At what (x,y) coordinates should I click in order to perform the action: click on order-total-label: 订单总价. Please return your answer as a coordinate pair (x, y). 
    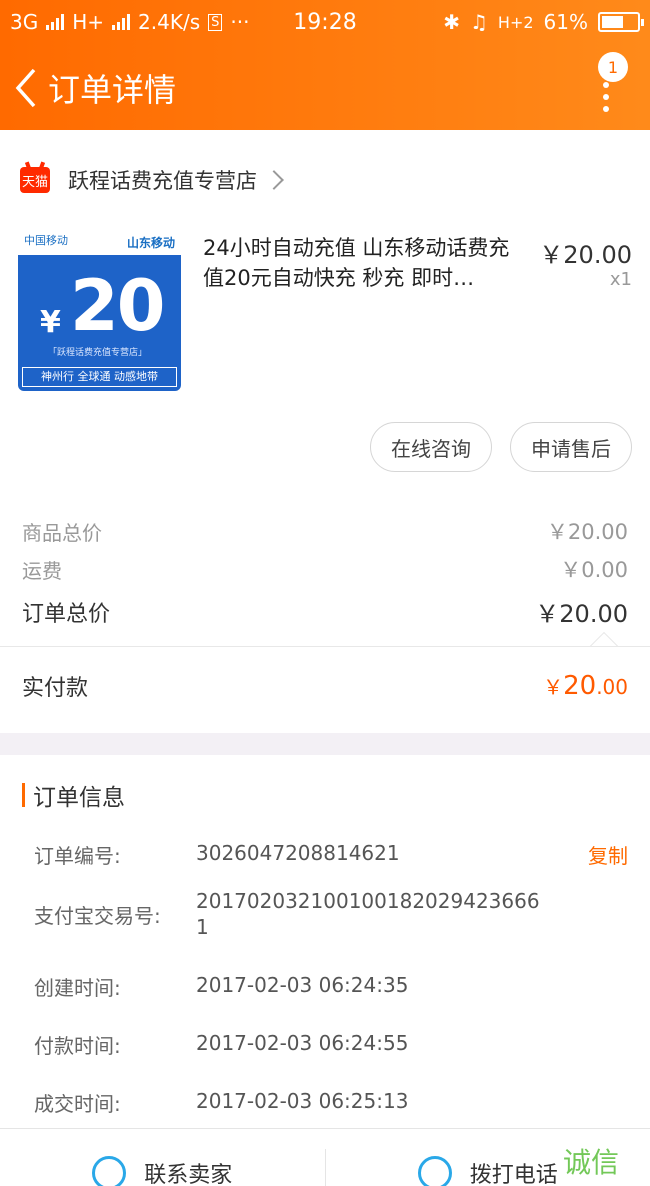
    Looking at the image, I should click on (66, 614).